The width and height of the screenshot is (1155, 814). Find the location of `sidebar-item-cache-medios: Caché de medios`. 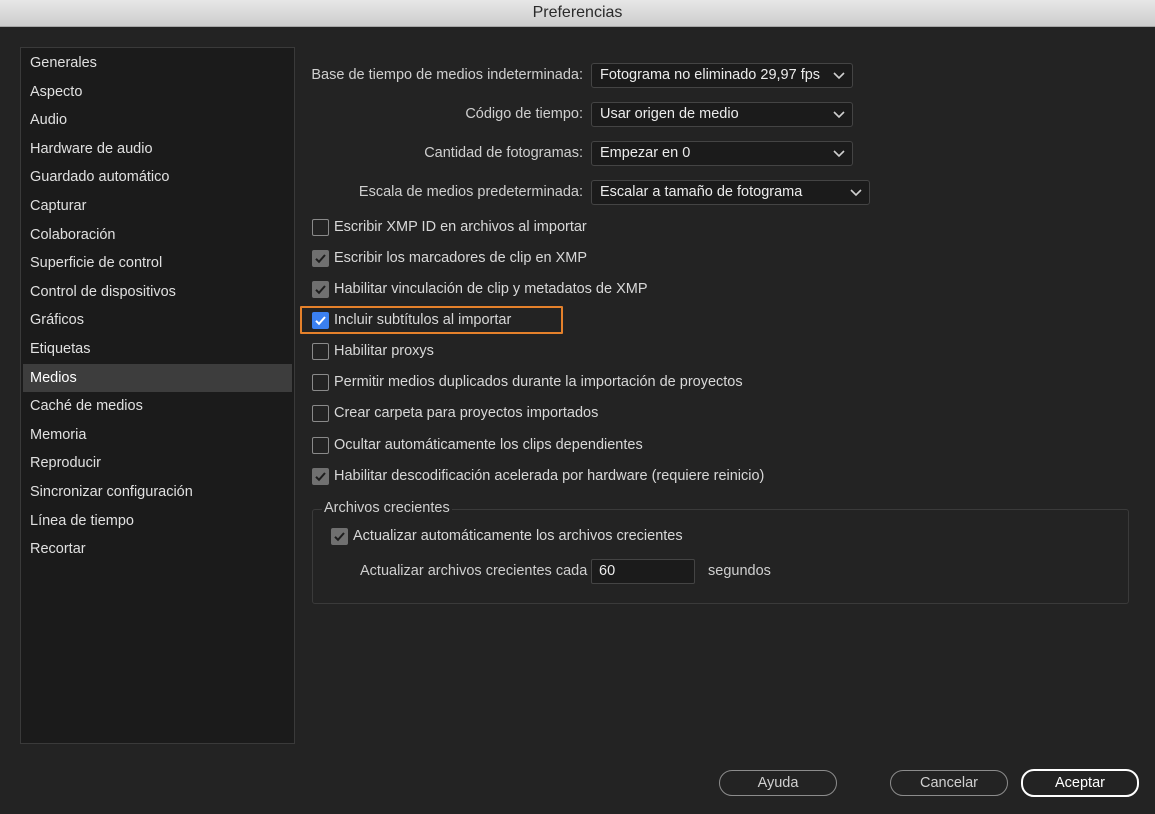

sidebar-item-cache-medios: Caché de medios is located at coordinates (157, 406).